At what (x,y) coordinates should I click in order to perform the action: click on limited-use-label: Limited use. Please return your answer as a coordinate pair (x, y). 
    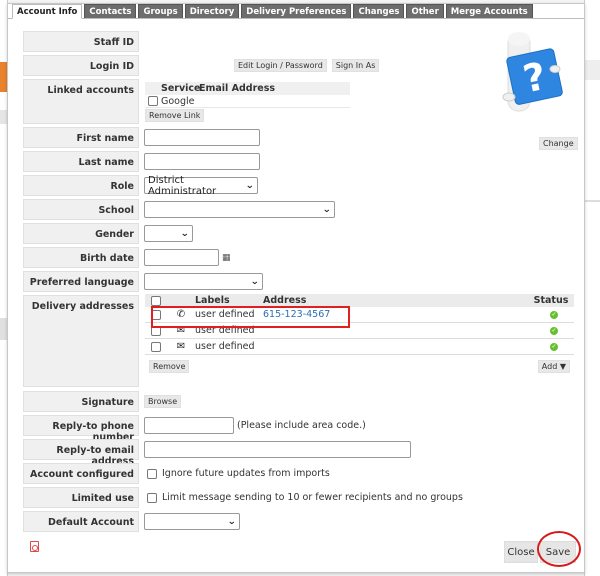
    Looking at the image, I should click on (81, 497).